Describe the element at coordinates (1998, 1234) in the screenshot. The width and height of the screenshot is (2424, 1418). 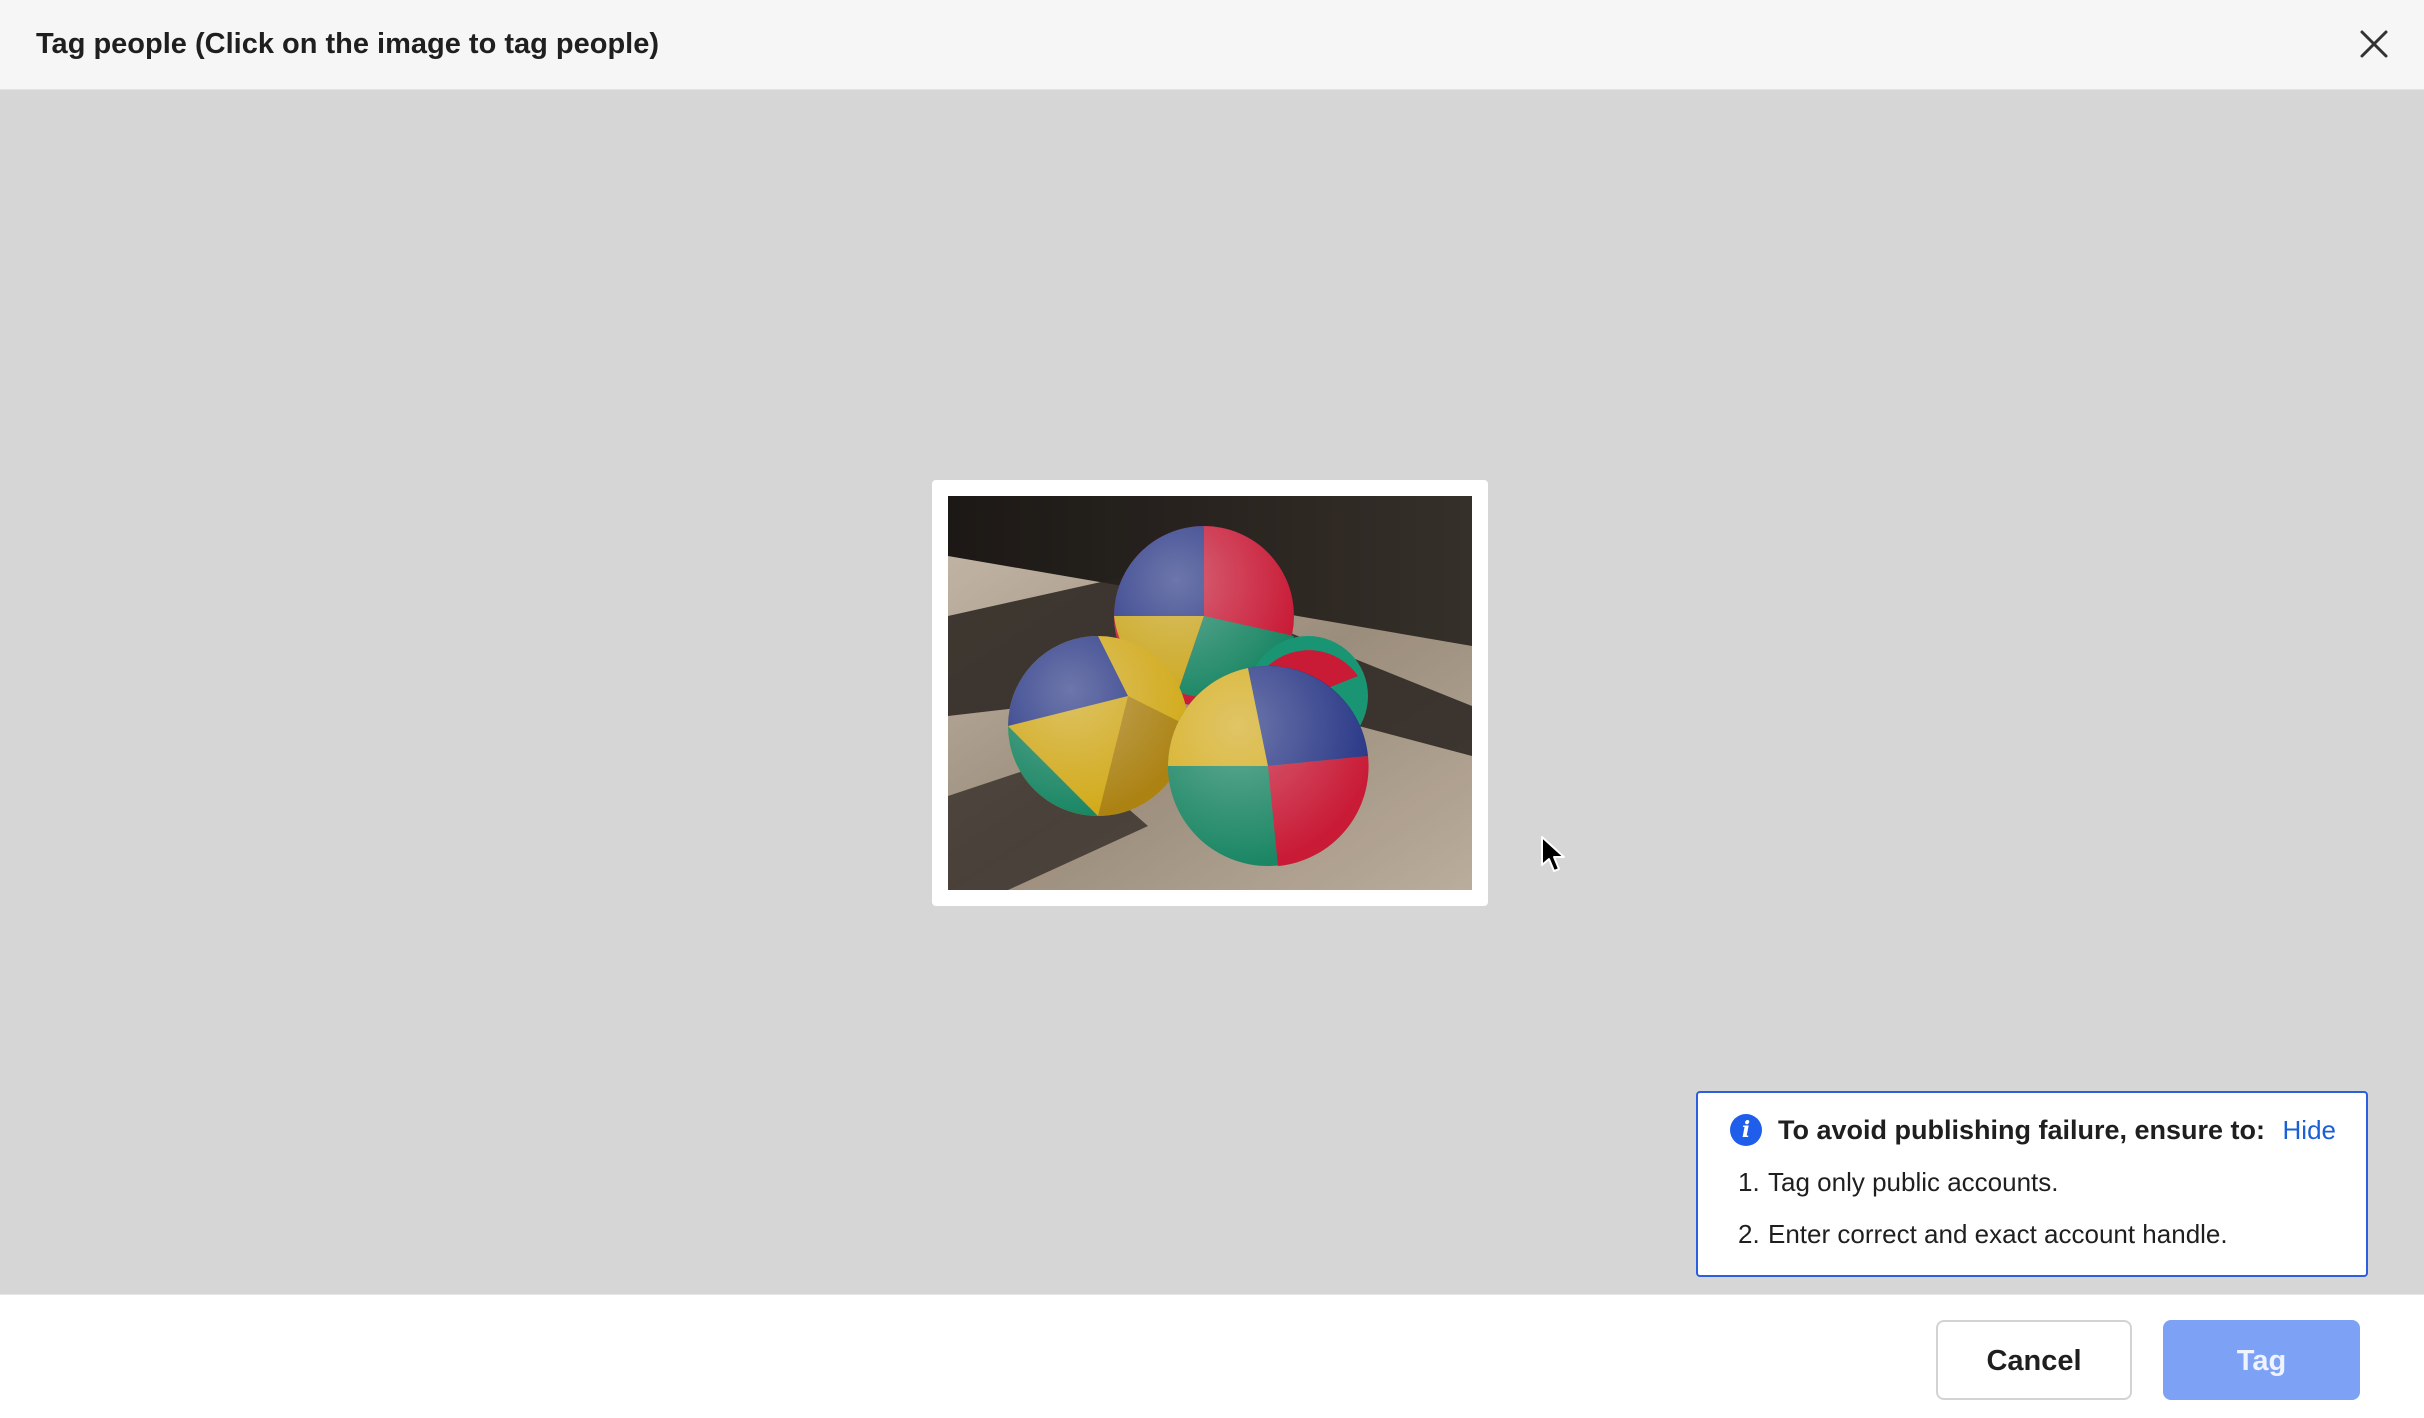
I see `list-item-text: Enter correct and exact account handle.` at that location.